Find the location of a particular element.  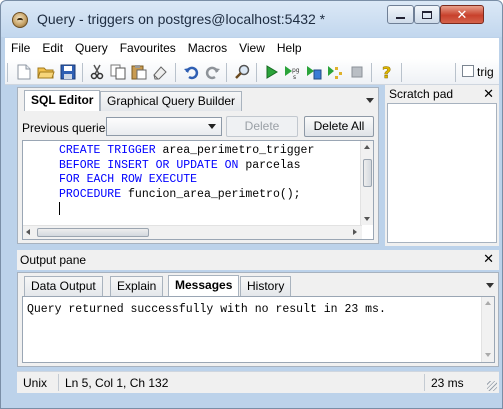

sql-tabs: SQL Editor Graphical Query Builder is located at coordinates (198, 99).